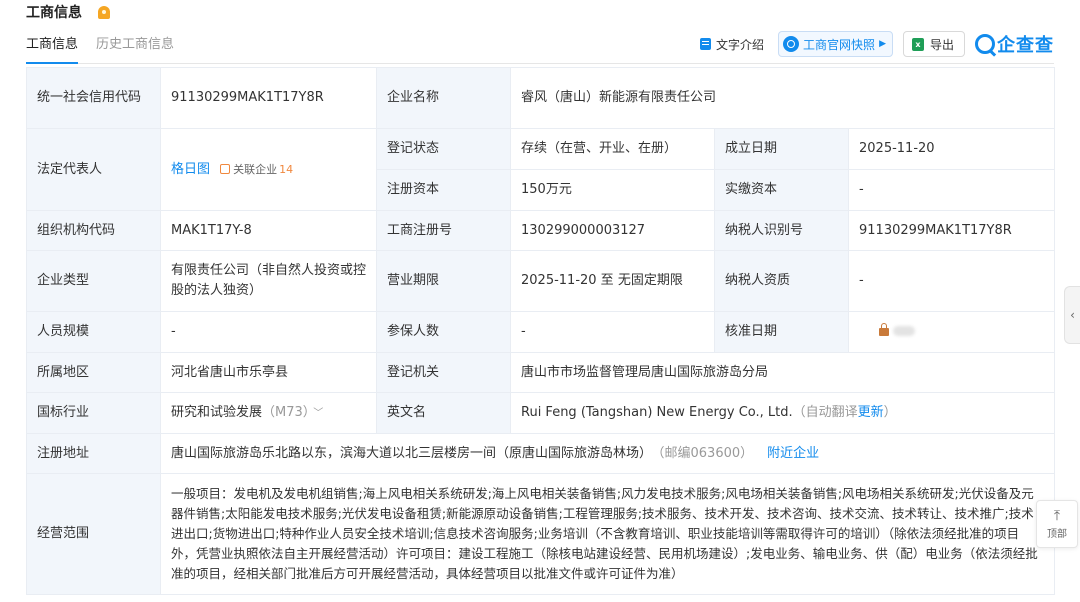  I want to click on legal-rep-label: 法定代表人, so click(93, 169).